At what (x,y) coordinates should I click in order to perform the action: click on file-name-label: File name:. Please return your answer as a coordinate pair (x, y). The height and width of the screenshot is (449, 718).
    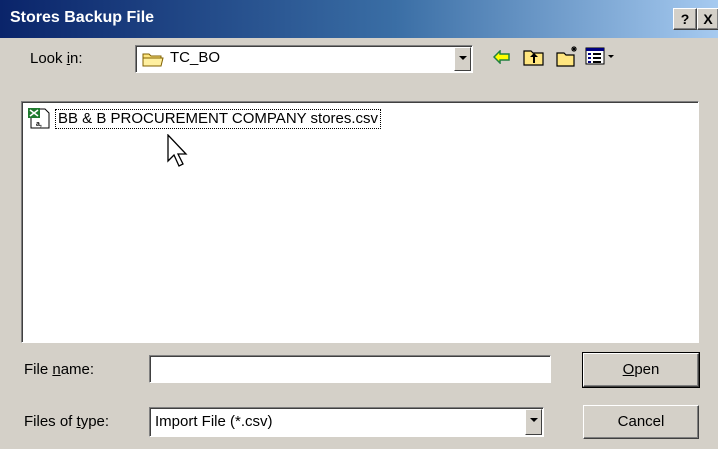
    Looking at the image, I should click on (59, 369).